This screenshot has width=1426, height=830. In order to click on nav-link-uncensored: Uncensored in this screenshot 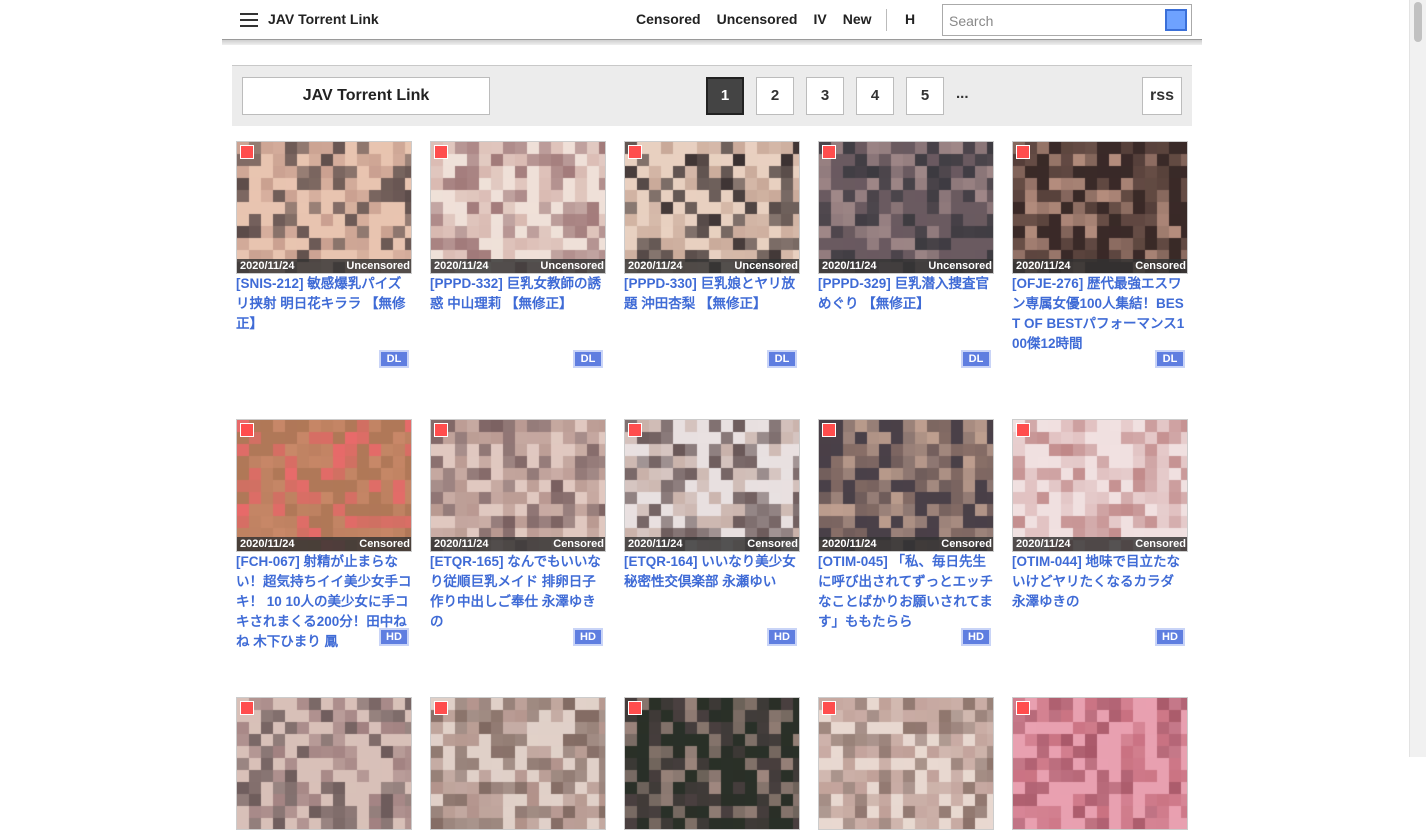, I will do `click(757, 19)`.